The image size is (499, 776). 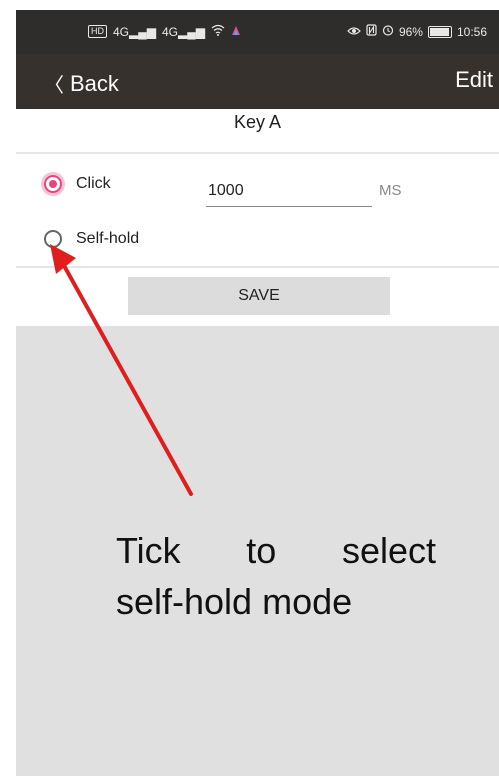 What do you see at coordinates (471, 31) in the screenshot?
I see `clock-time: 10:56` at bounding box center [471, 31].